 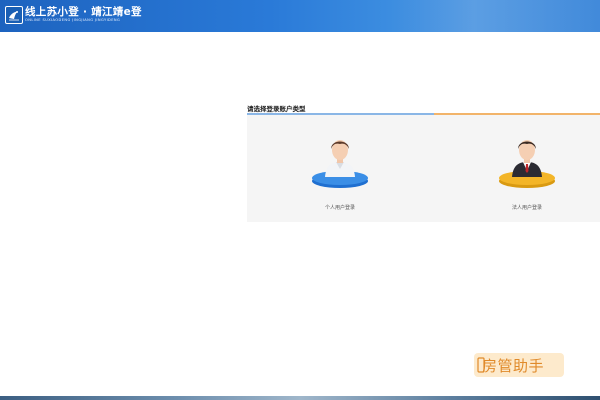 I want to click on site-subtitle: ONLINE SUXIAODENG JINGJIANG JINGYIDENG, so click(x=73, y=20).